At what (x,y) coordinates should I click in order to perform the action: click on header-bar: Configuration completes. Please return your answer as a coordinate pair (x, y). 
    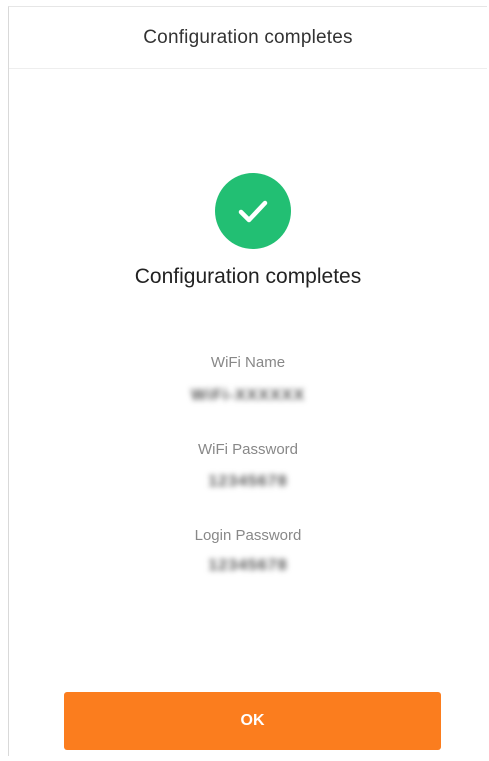
    Looking at the image, I should click on (248, 38).